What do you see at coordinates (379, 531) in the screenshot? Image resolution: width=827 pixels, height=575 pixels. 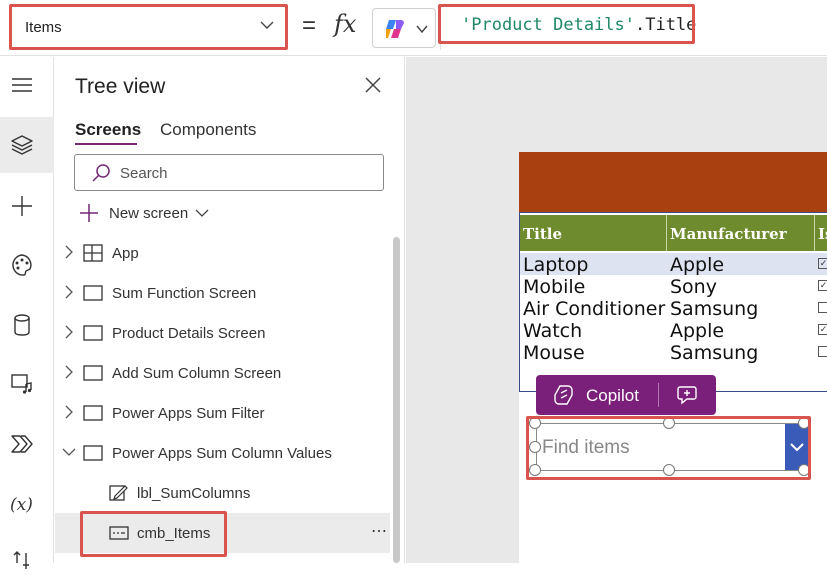 I see `more-options-icon: ⋯` at bounding box center [379, 531].